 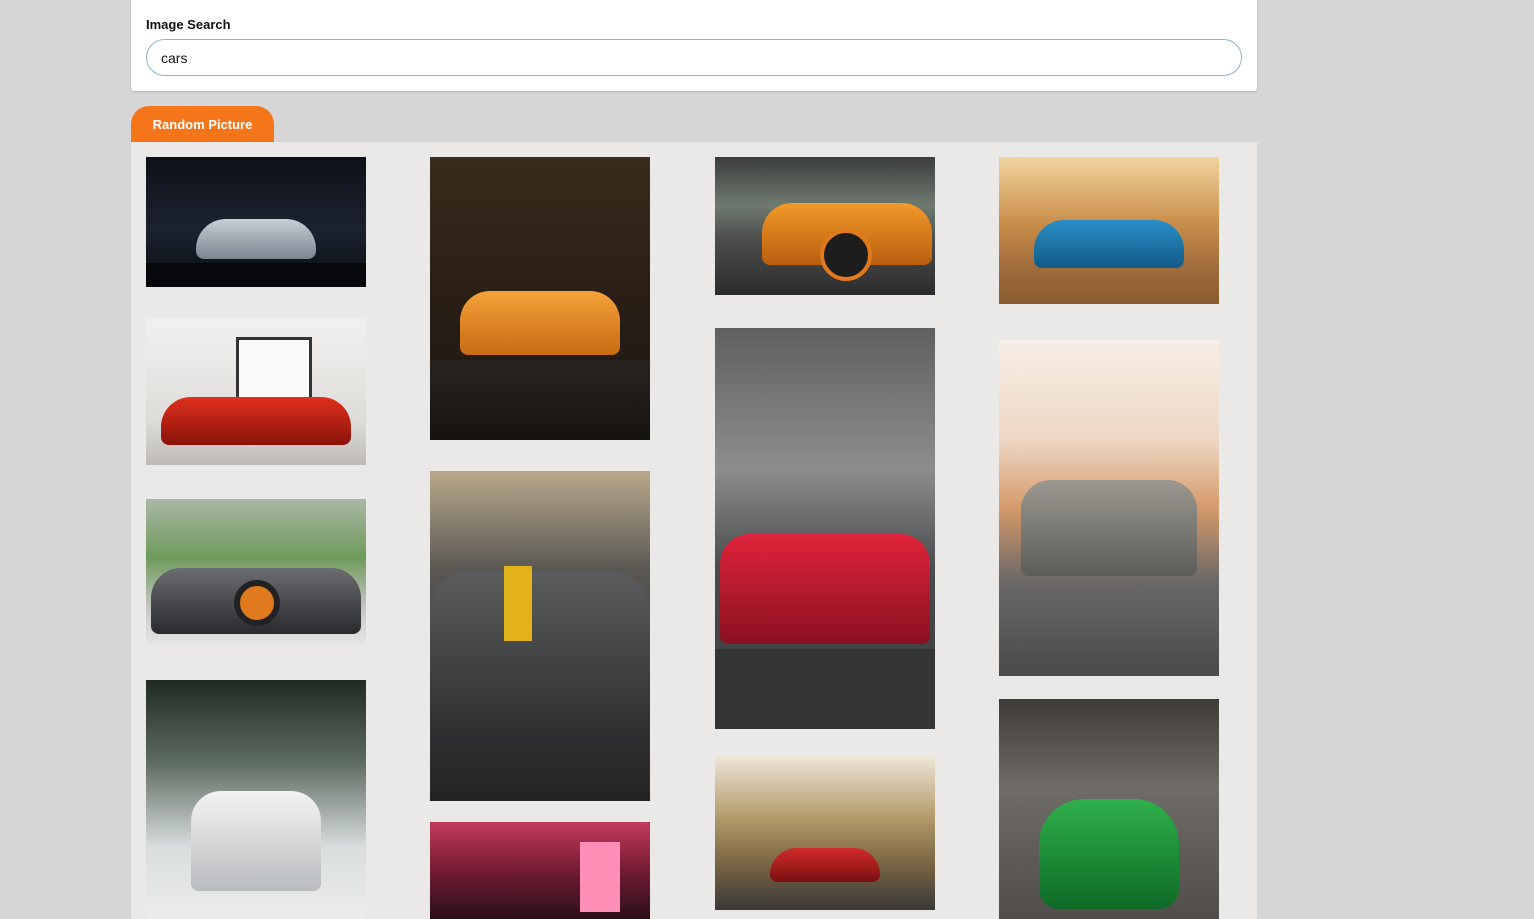 I want to click on photo-gray-challenger-sunset, so click(x=1109, y=508).